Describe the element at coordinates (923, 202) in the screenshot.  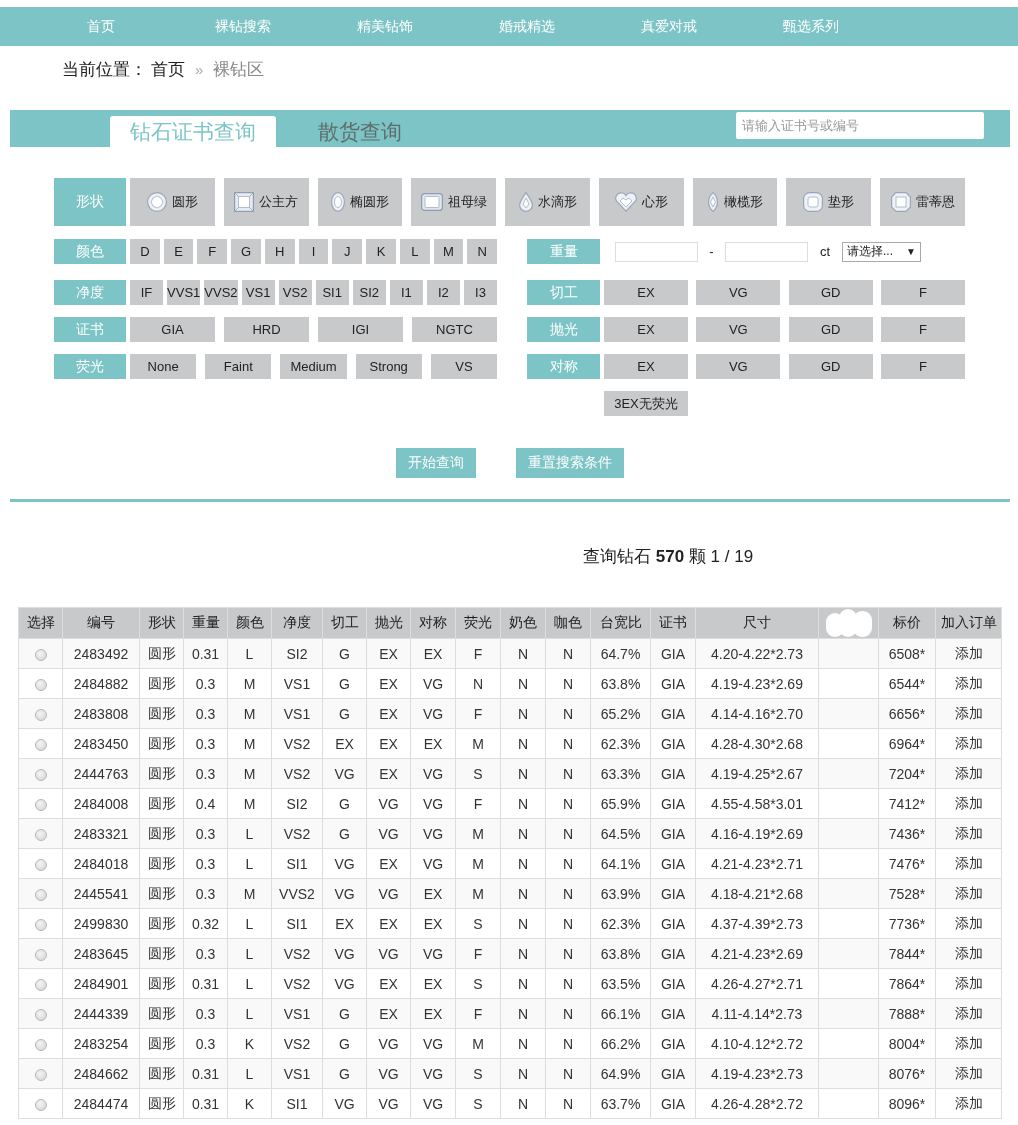
I see `shape-option: 雷蒂恩` at that location.